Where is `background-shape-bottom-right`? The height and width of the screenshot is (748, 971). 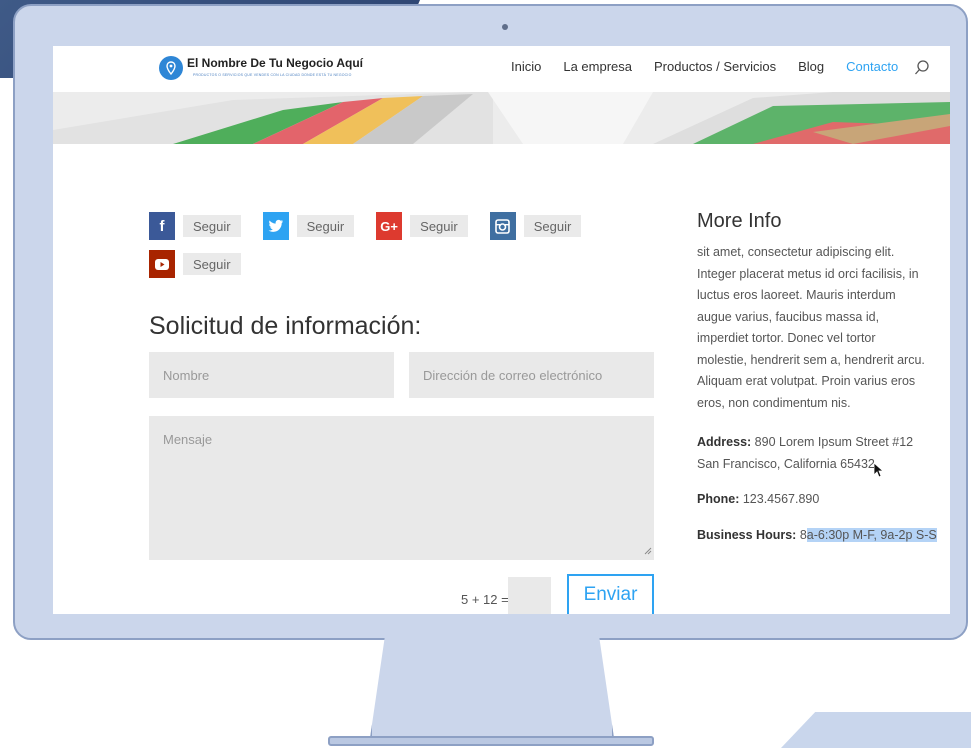 background-shape-bottom-right is located at coordinates (876, 730).